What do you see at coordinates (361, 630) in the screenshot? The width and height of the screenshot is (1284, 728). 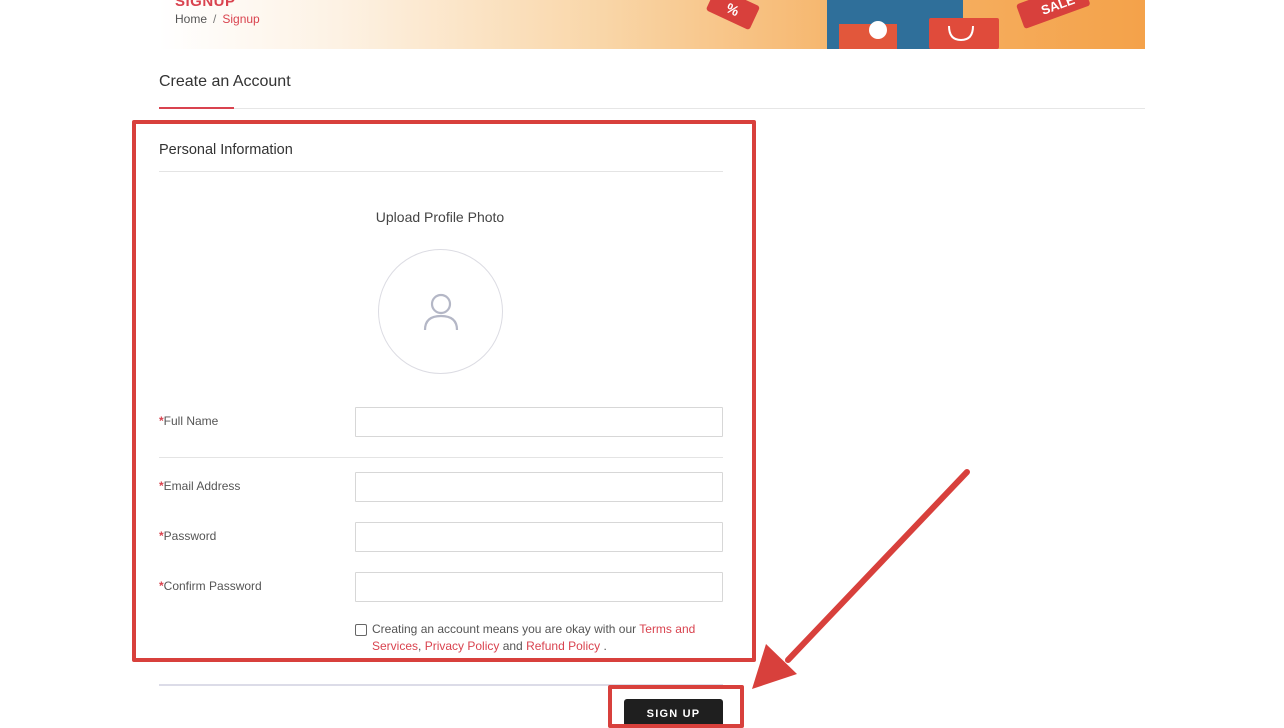 I see `terms-checkbox` at bounding box center [361, 630].